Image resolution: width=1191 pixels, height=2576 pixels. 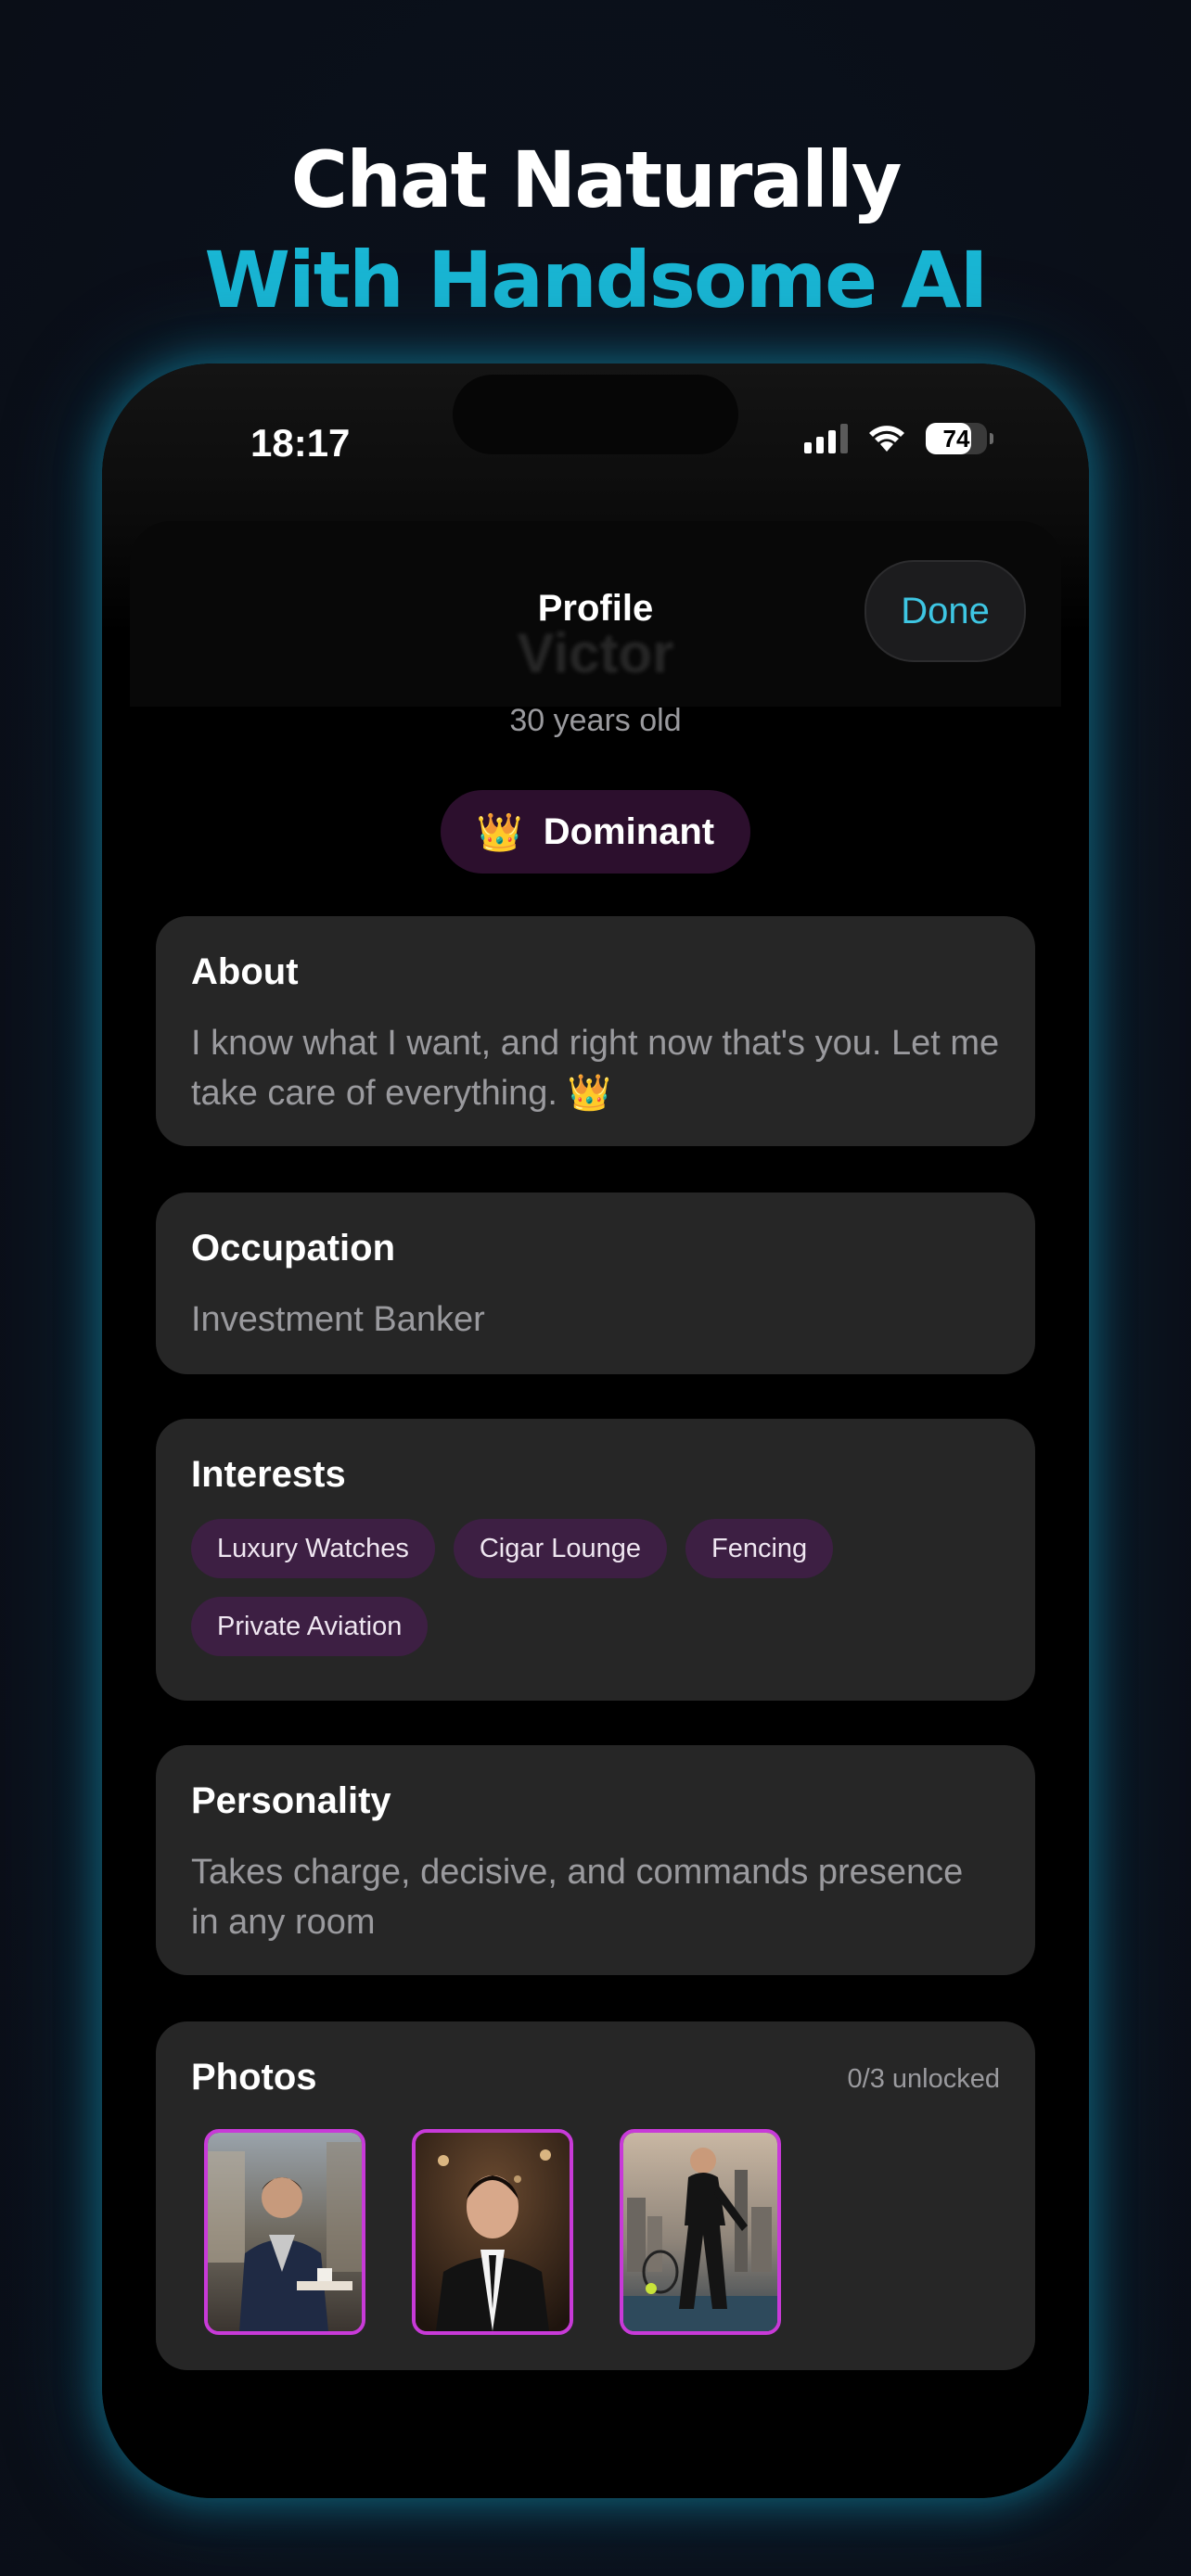 I want to click on headline-line-1: Chat Naturally, so click(x=597, y=180).